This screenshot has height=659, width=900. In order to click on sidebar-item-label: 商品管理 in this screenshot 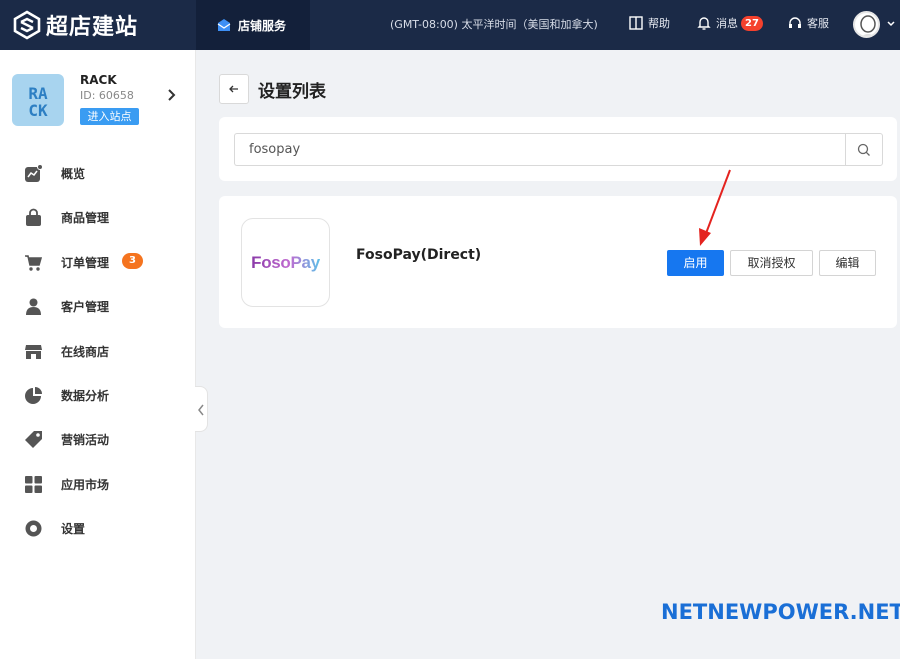, I will do `click(85, 218)`.